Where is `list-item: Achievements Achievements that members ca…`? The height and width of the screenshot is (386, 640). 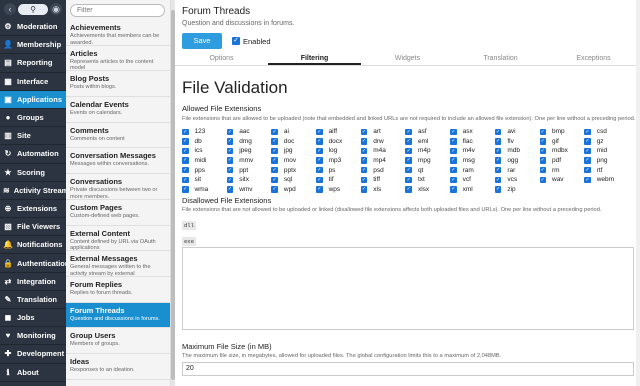 list-item: Achievements Achievements that members ca… is located at coordinates (118, 33).